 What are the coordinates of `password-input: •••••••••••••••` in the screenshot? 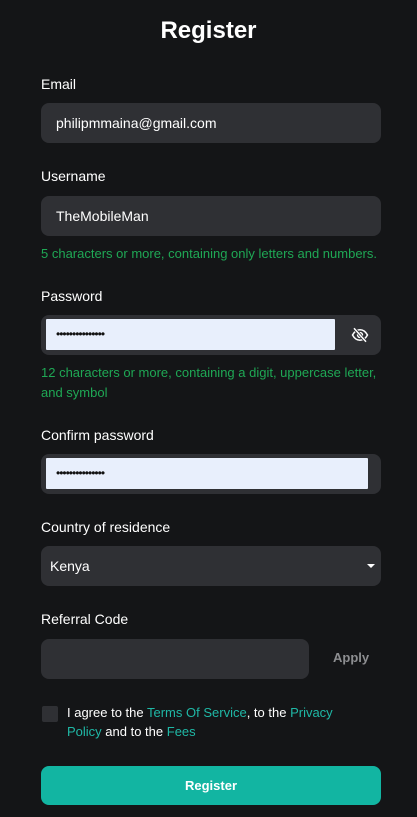 It's located at (190, 334).